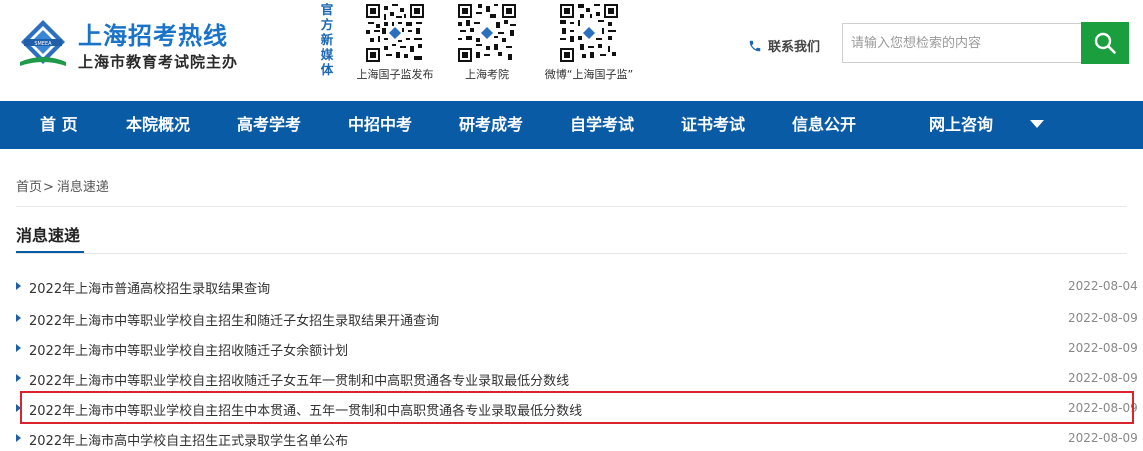 This screenshot has width=1143, height=451. I want to click on phone-icon, so click(755, 45).